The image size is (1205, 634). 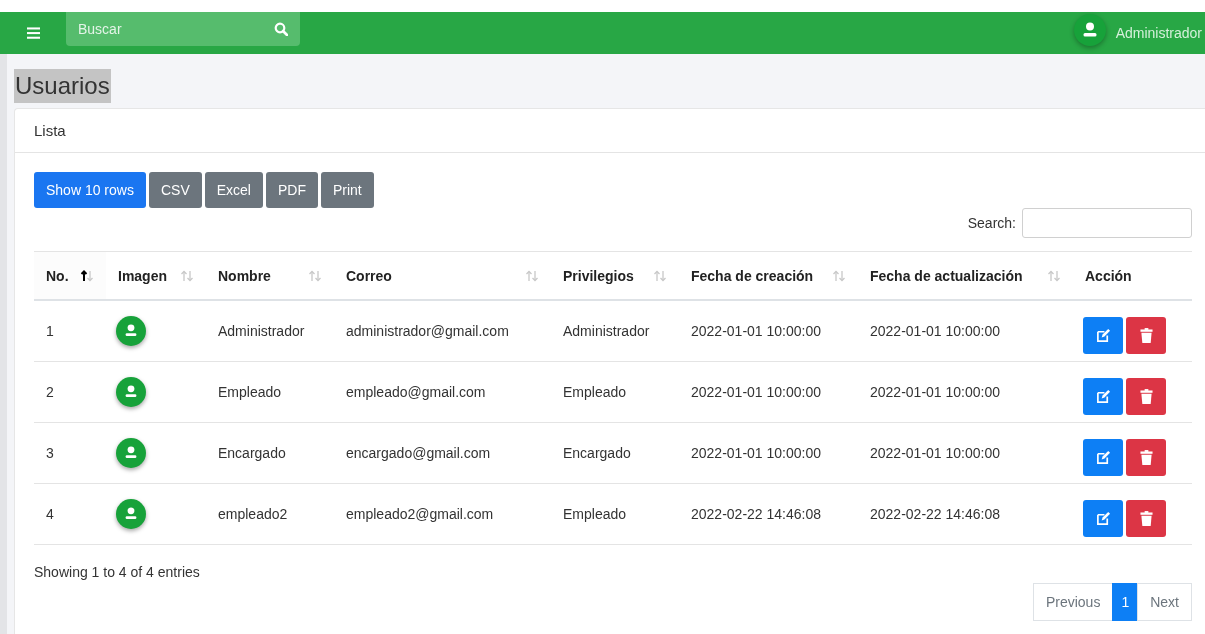 I want to click on table-cell: encargado@gmail.com, so click(x=442, y=453).